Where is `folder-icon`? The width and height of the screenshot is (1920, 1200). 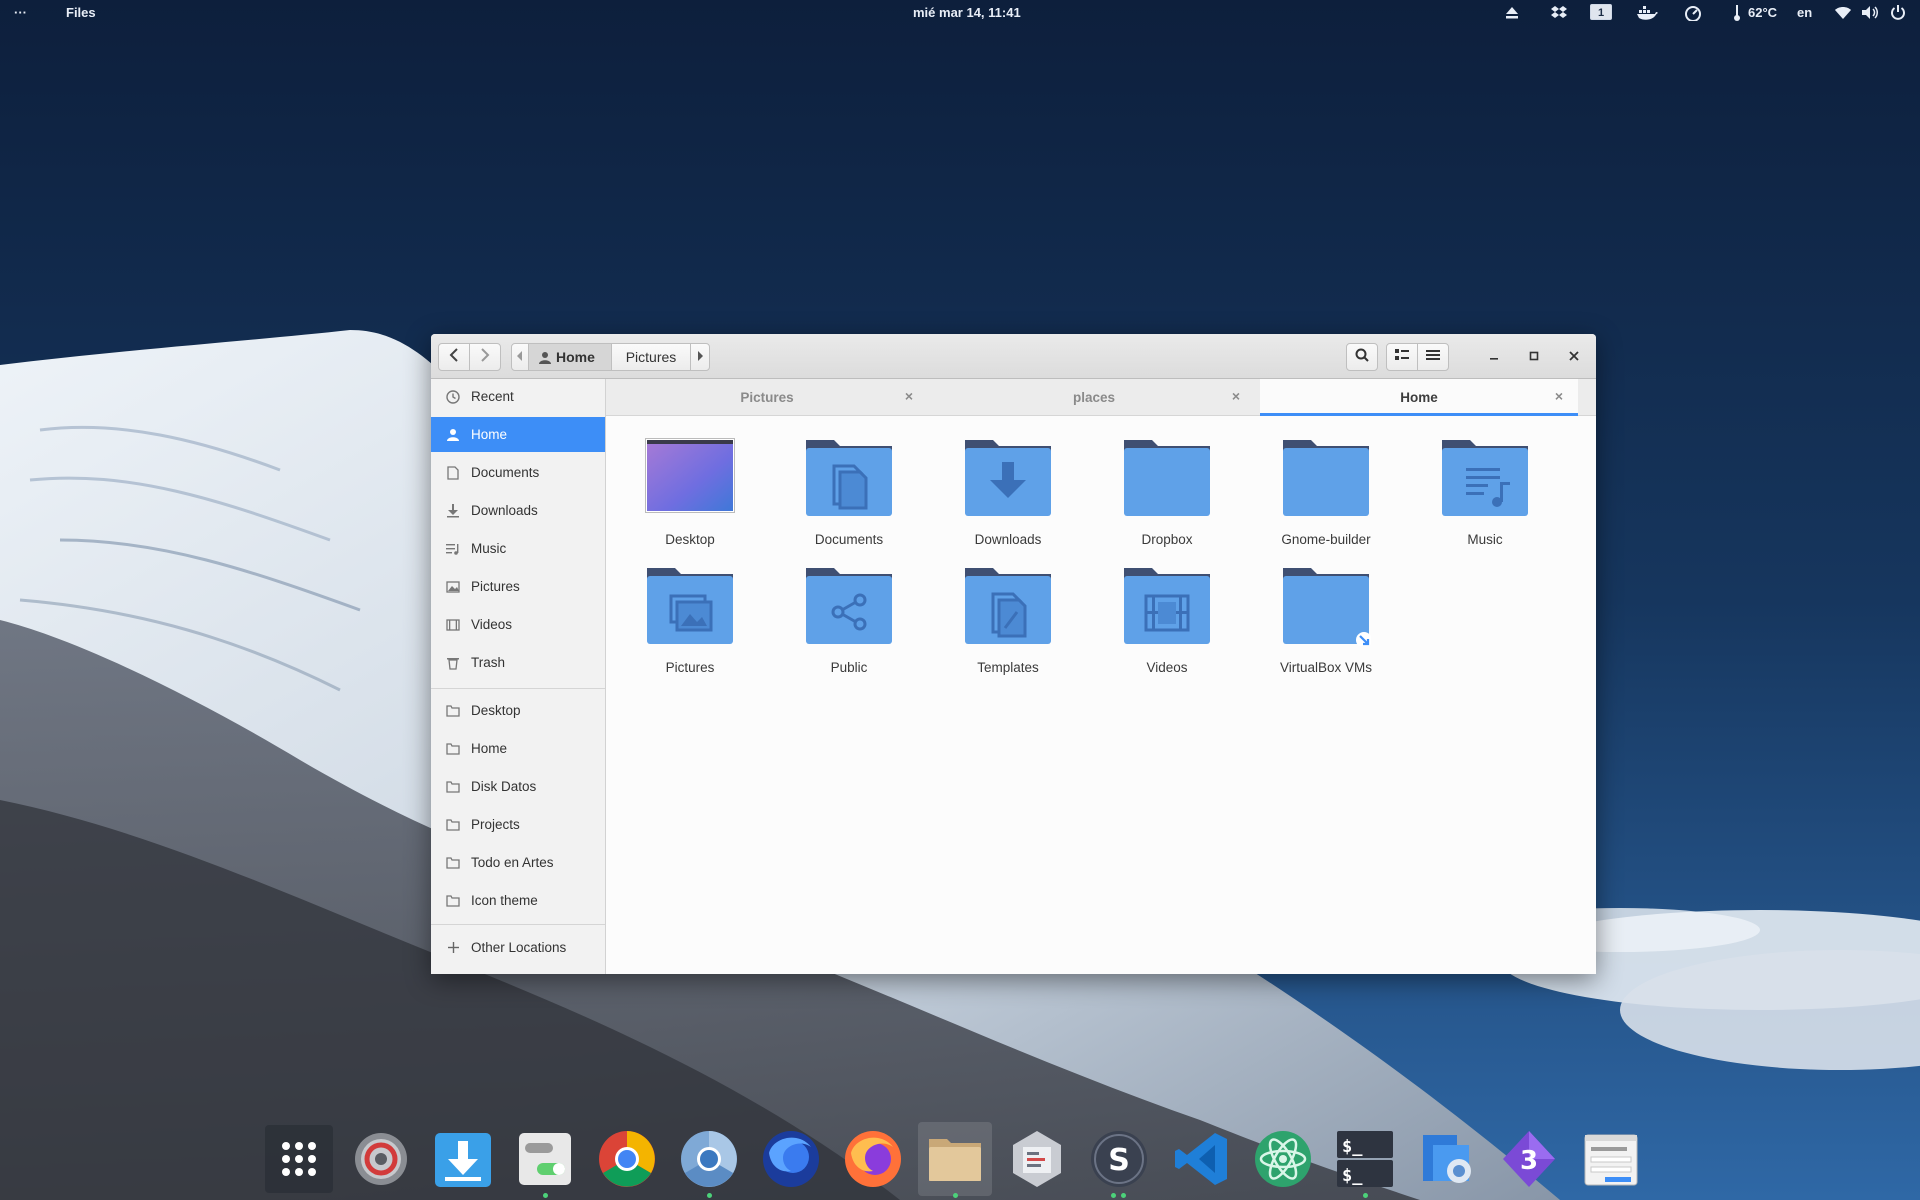 folder-icon is located at coordinates (453, 901).